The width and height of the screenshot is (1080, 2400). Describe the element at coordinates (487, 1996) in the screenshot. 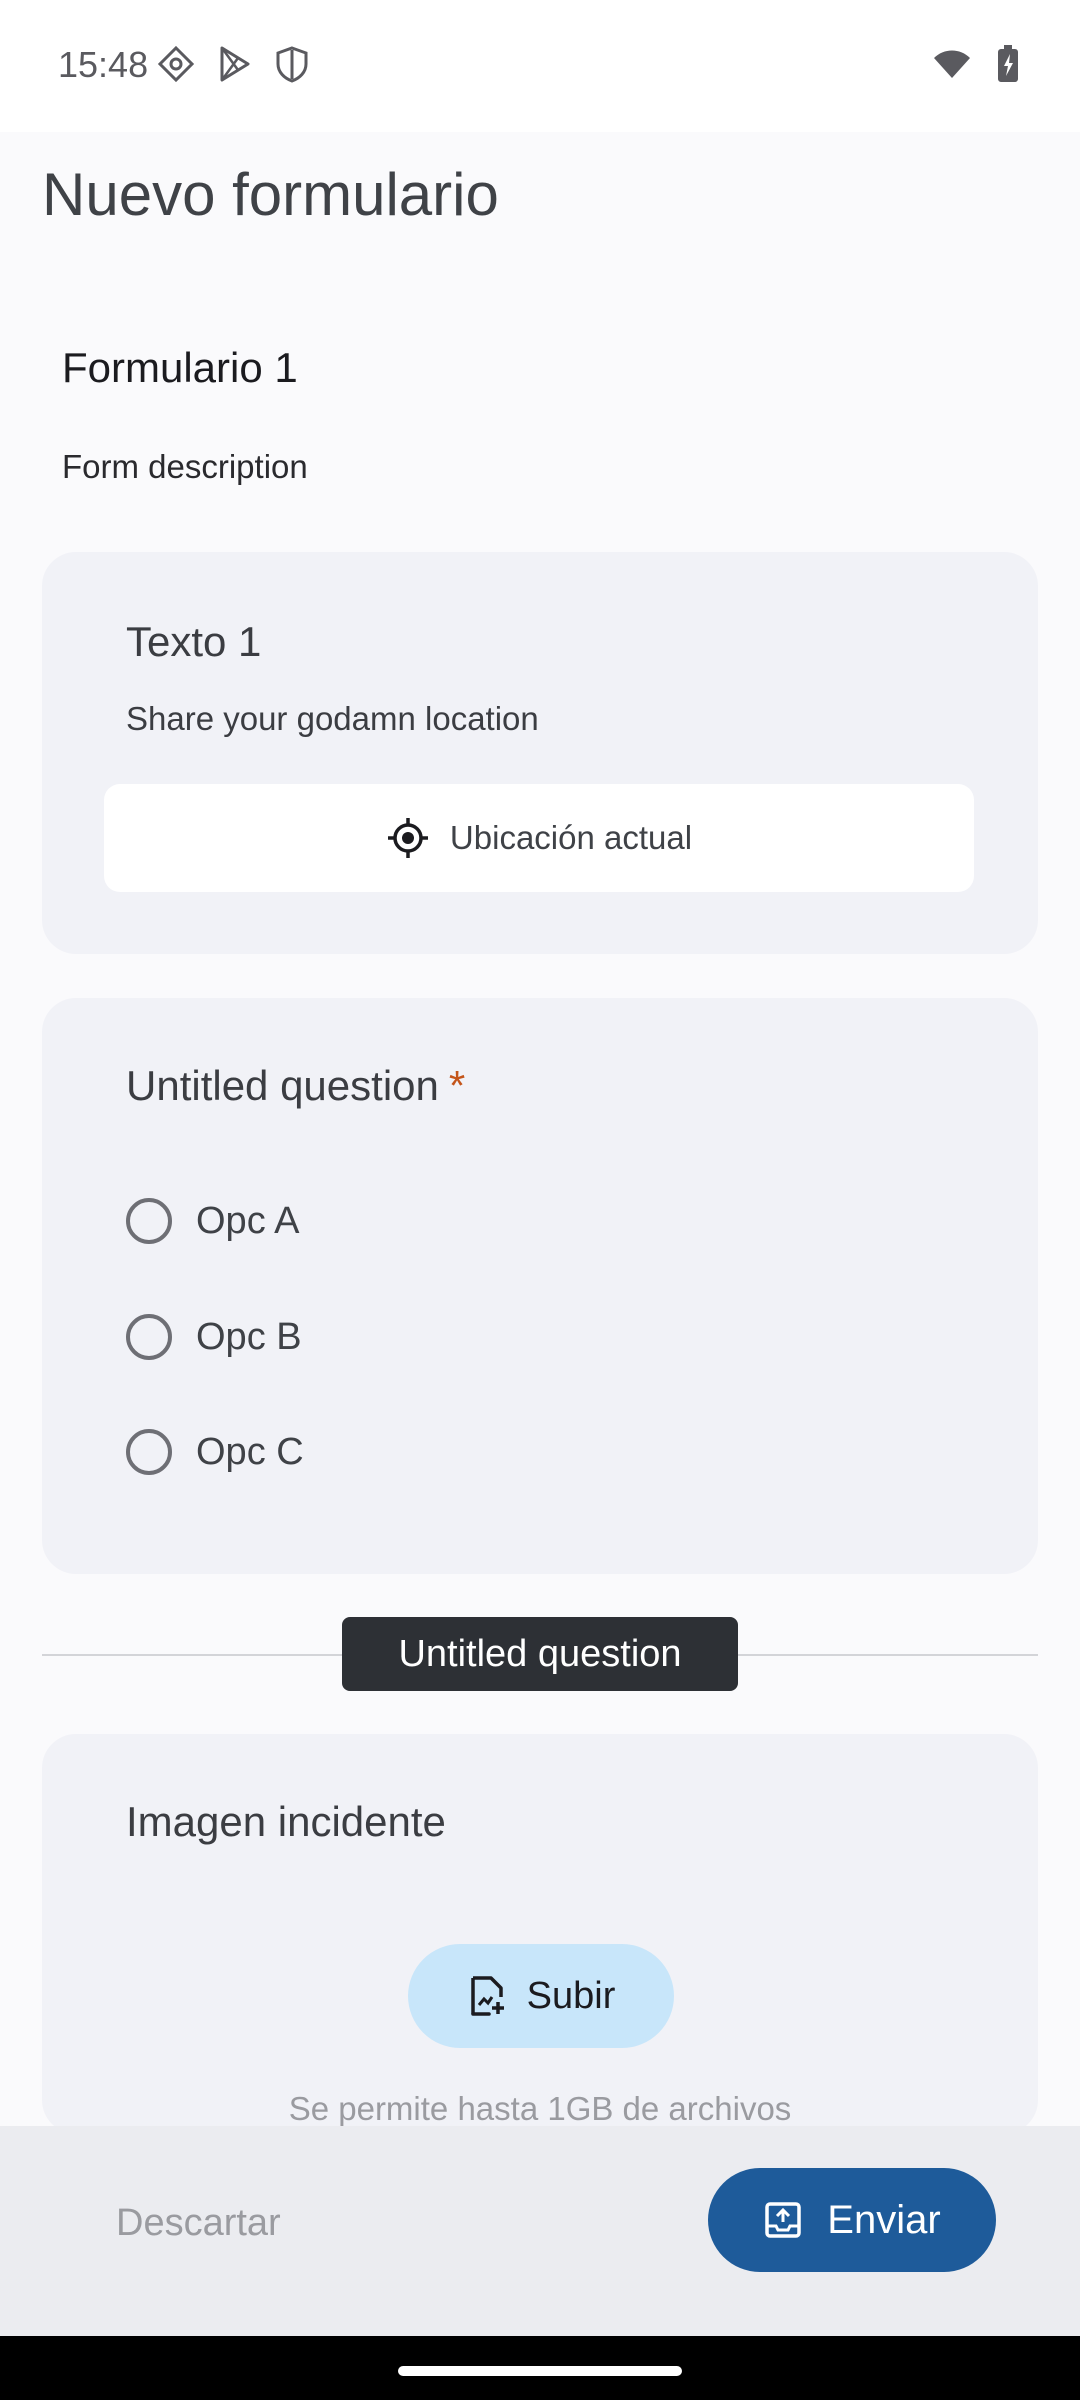

I see `upload-file-icon` at that location.